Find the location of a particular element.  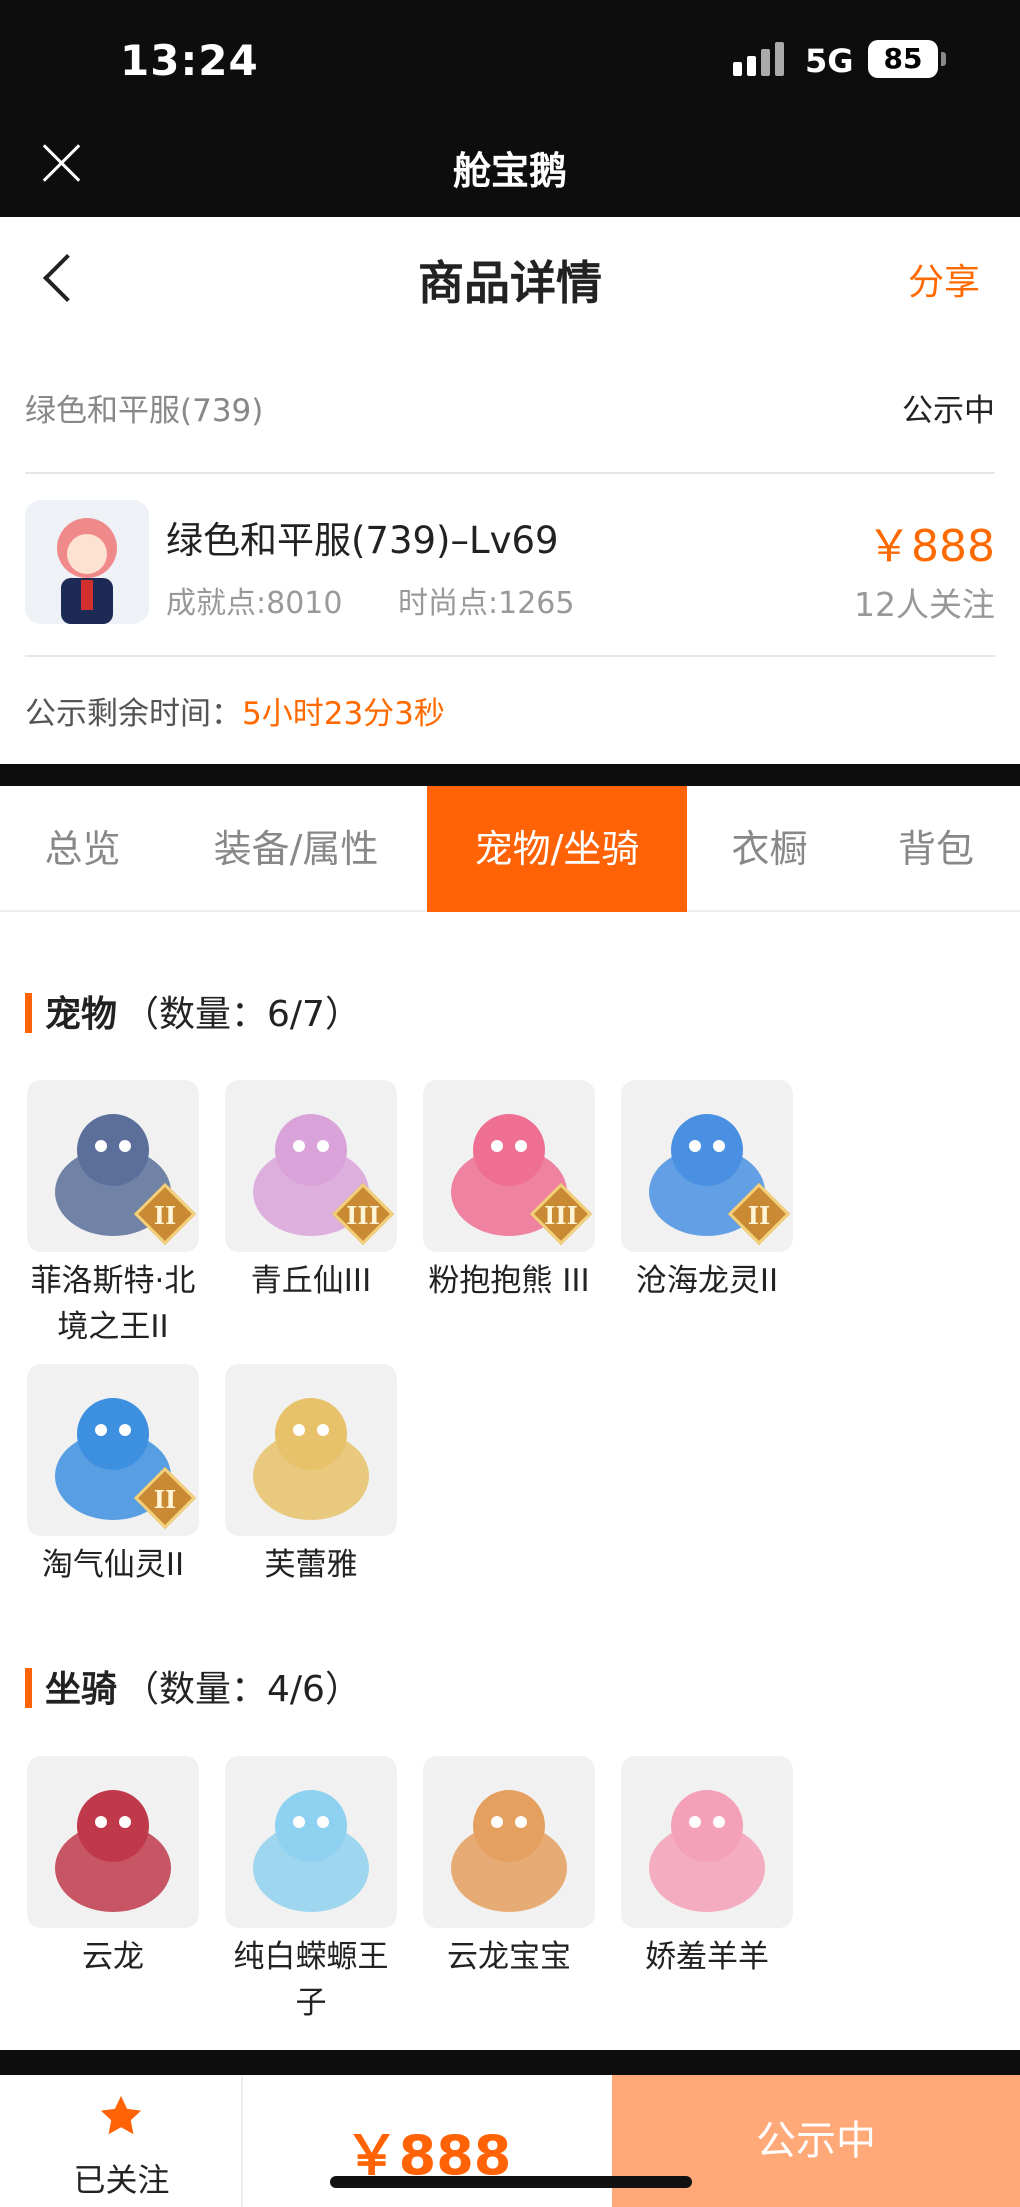

mounts-heading: 坐骑 （数量：4/6） is located at coordinates (193, 1686).